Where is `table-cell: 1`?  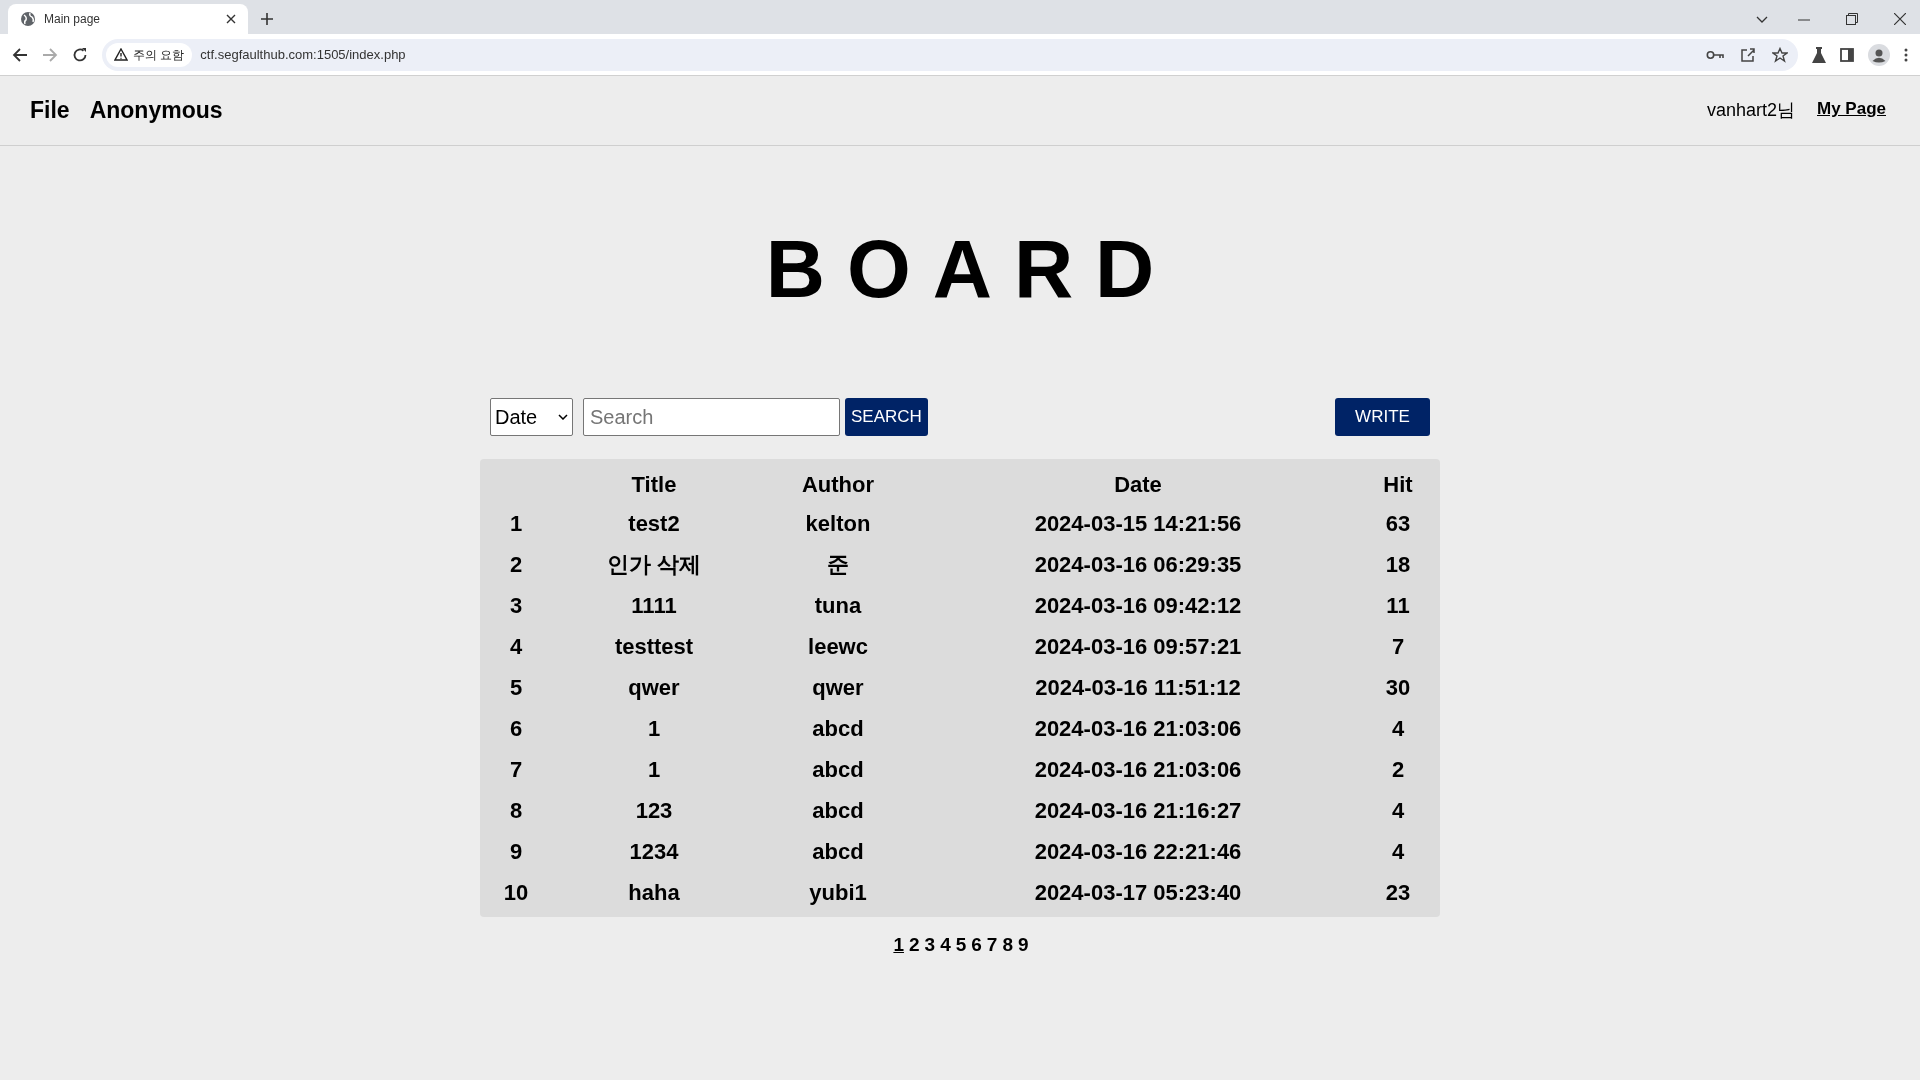 table-cell: 1 is located at coordinates (516, 523).